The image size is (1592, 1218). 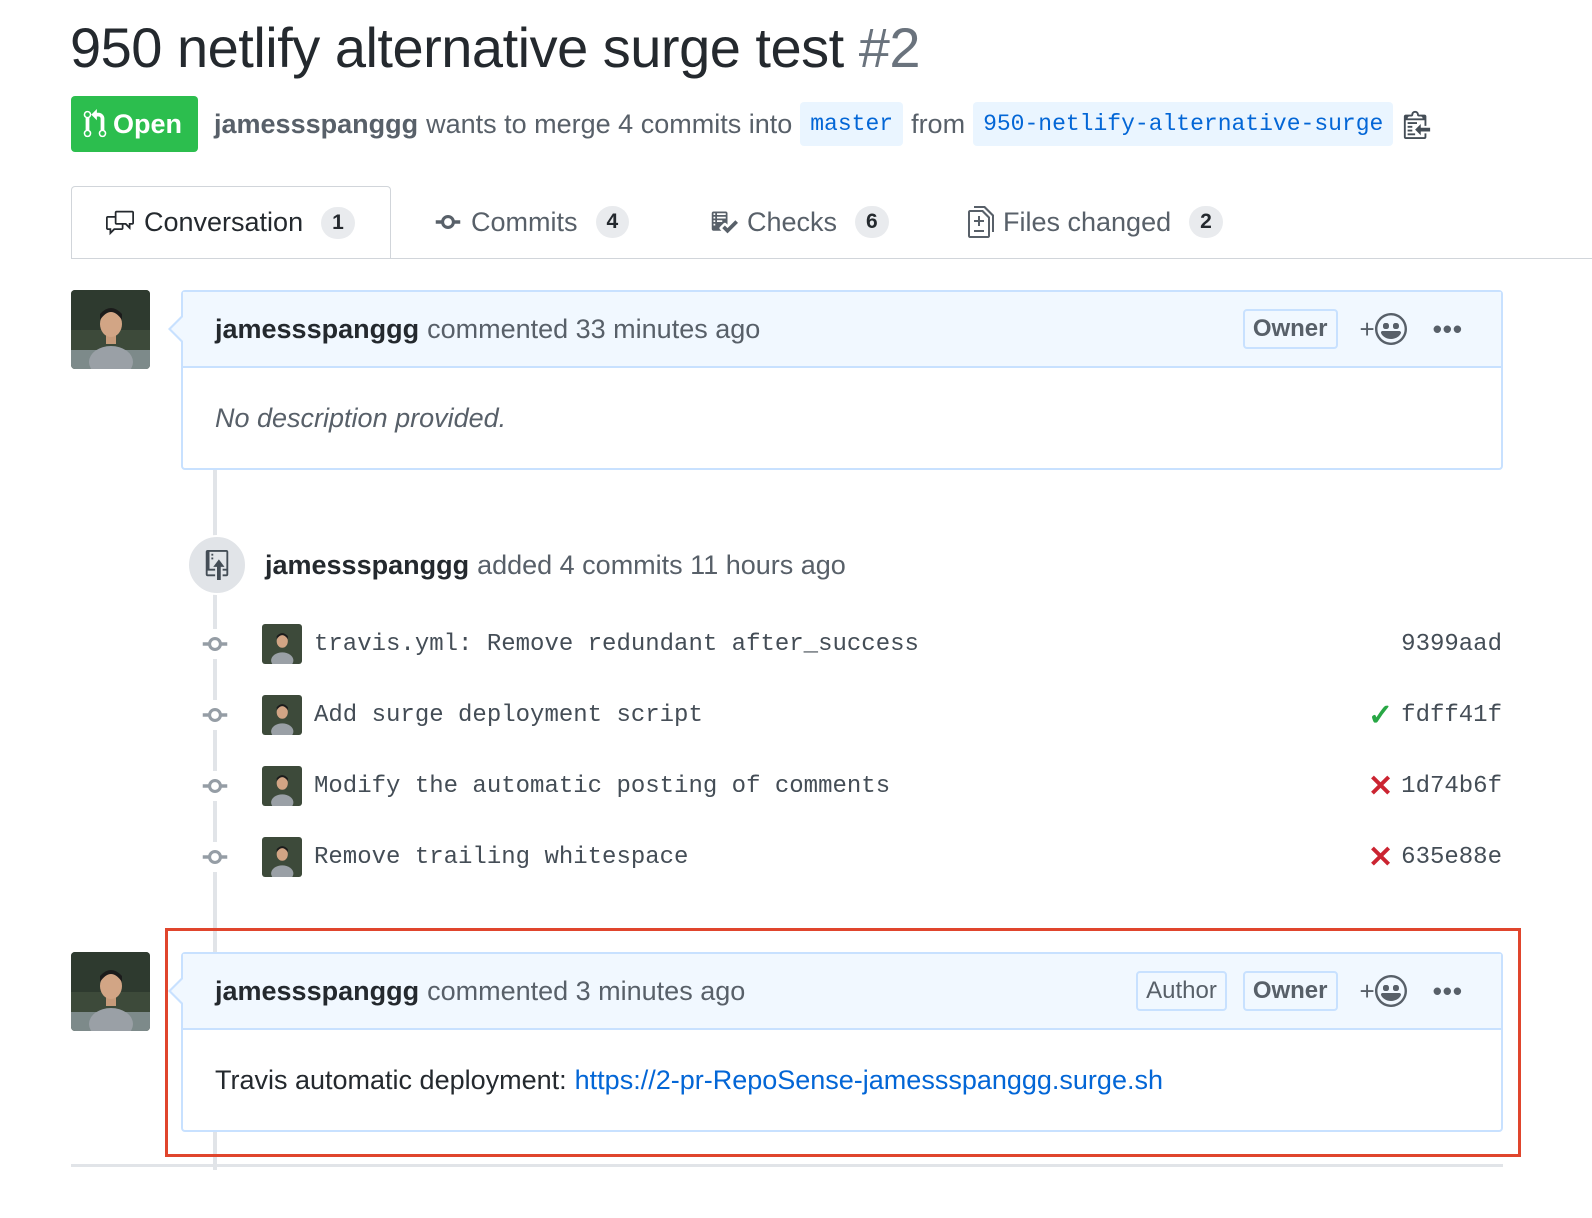 I want to click on comment-body: No description provided., so click(x=842, y=418).